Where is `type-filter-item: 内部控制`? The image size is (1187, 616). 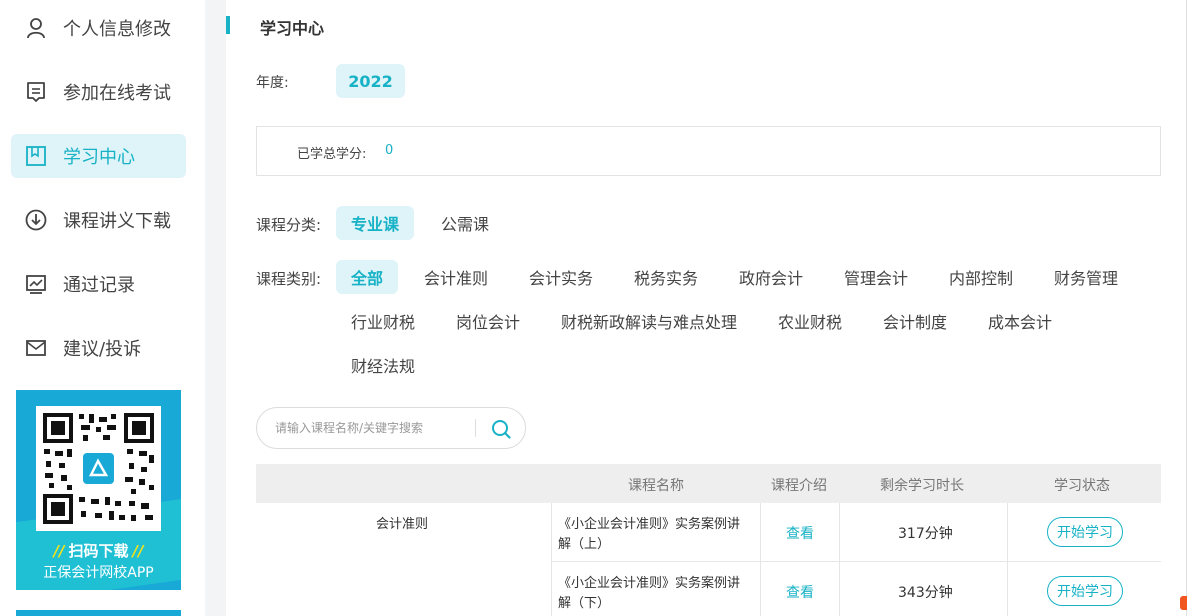
type-filter-item: 内部控制 is located at coordinates (981, 277).